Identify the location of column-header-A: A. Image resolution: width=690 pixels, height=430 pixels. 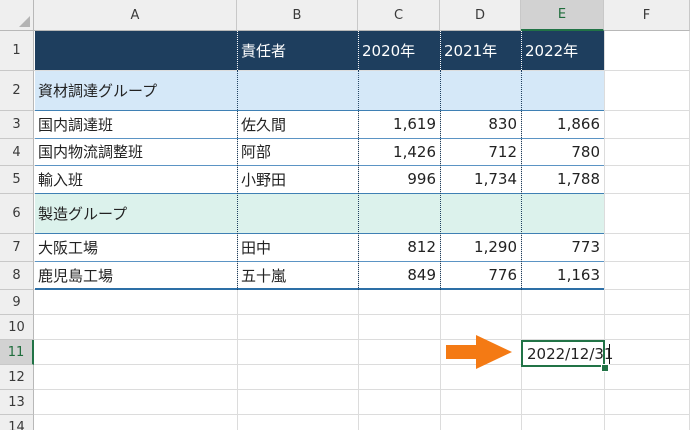
(135, 15).